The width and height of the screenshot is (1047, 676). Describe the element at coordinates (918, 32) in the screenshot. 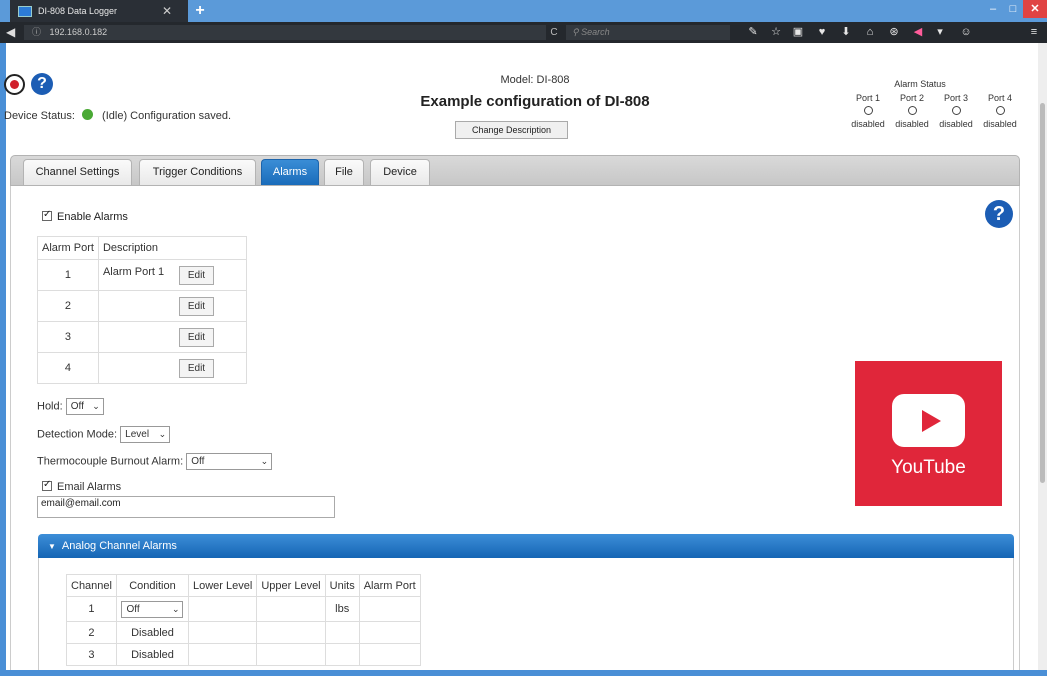

I see `share-icon: ◀` at that location.